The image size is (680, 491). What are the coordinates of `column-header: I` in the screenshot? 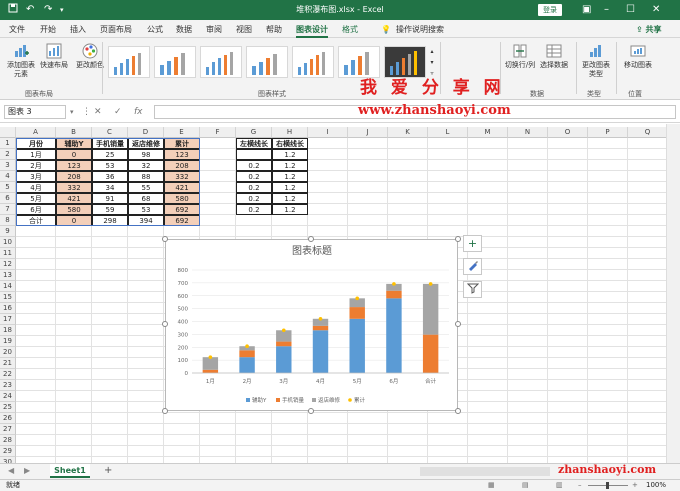 It's located at (328, 132).